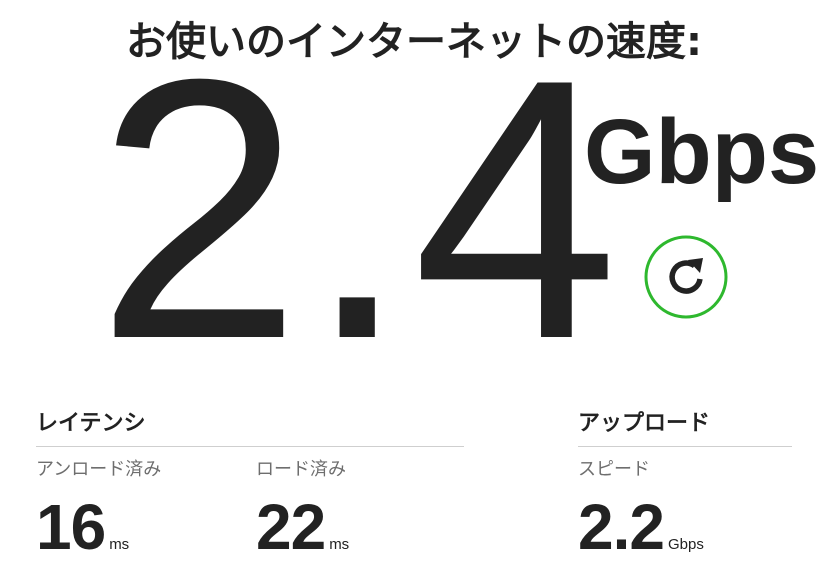 Image resolution: width=828 pixels, height=562 pixels. I want to click on upload-speed: 2.2 Gbps, so click(641, 527).